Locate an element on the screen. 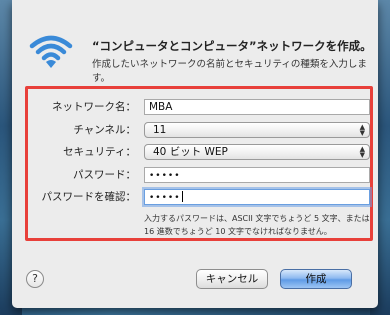  confirm-password-dots: ••••• is located at coordinates (165, 198).